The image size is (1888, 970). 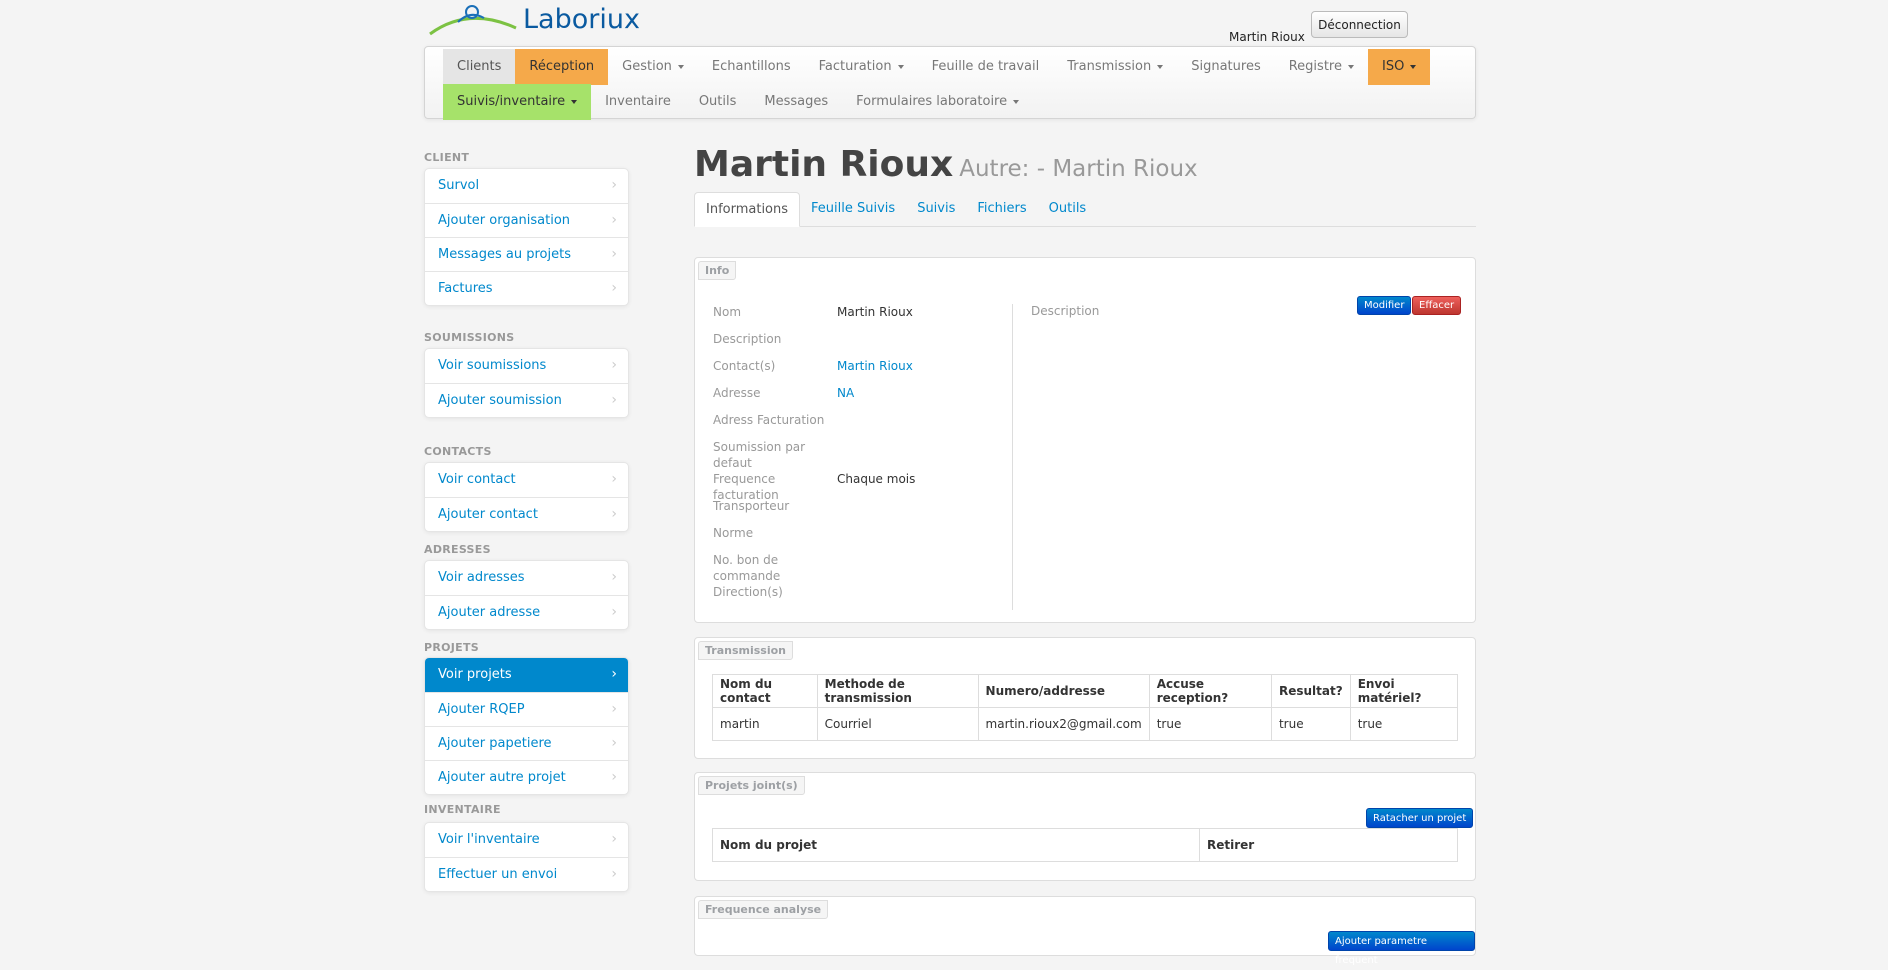 I want to click on nav-item-clients: Clients, so click(x=479, y=67).